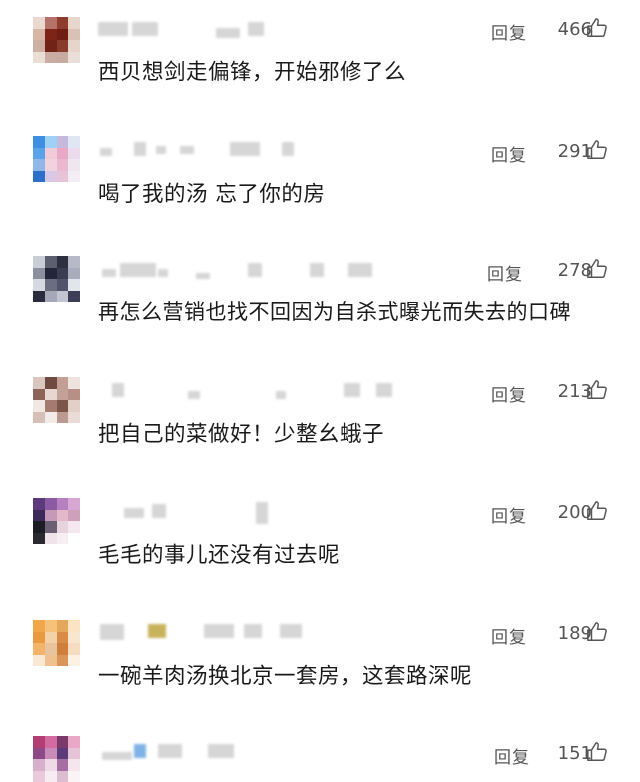 This screenshot has width=640, height=782. What do you see at coordinates (334, 312) in the screenshot?
I see `comment-text: 再怎么营销也找不回因为自杀式曝光而失去的口碑` at bounding box center [334, 312].